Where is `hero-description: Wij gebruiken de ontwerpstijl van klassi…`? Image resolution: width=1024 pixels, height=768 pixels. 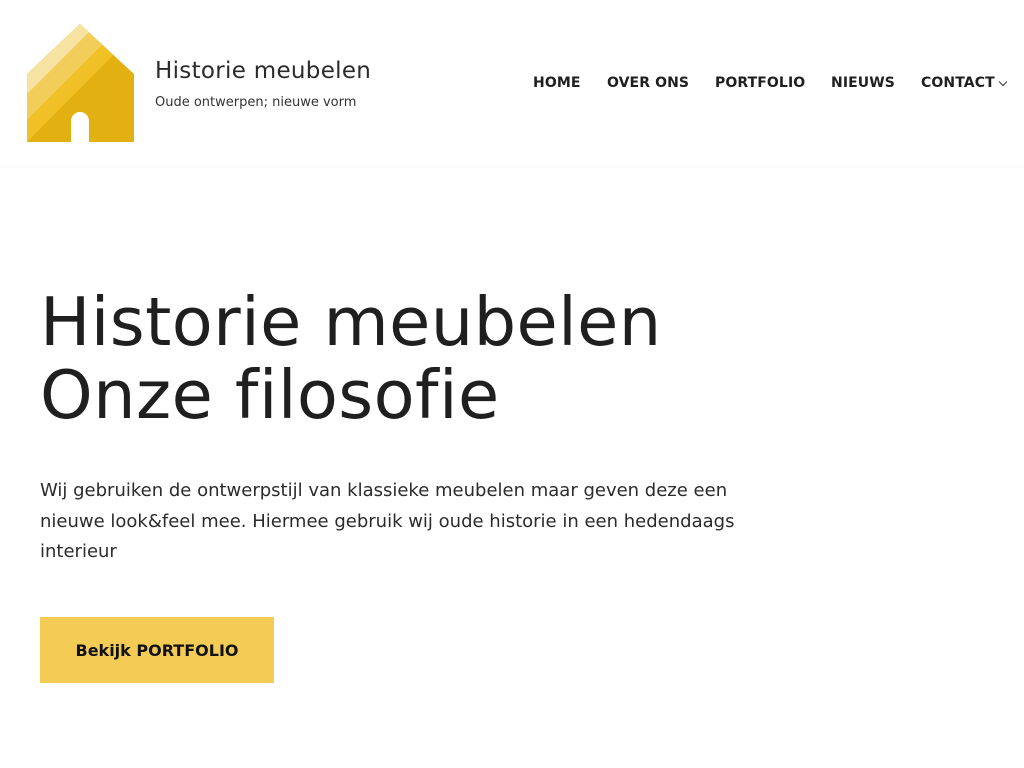
hero-description: Wij gebruiken de ontwerpstijl van klassi… is located at coordinates (387, 521).